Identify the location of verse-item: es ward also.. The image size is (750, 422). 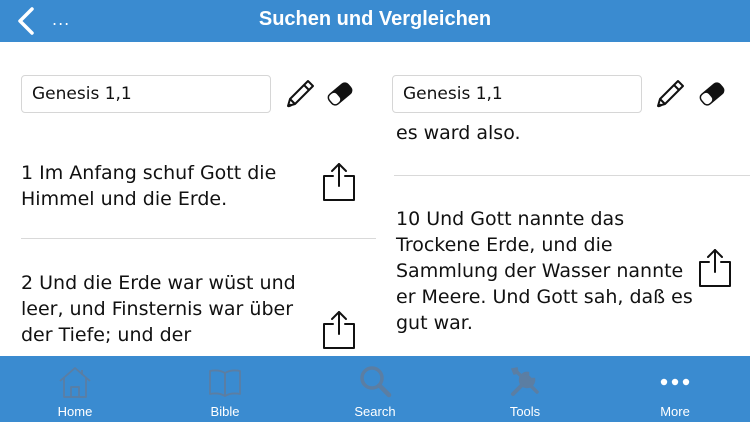
(458, 134).